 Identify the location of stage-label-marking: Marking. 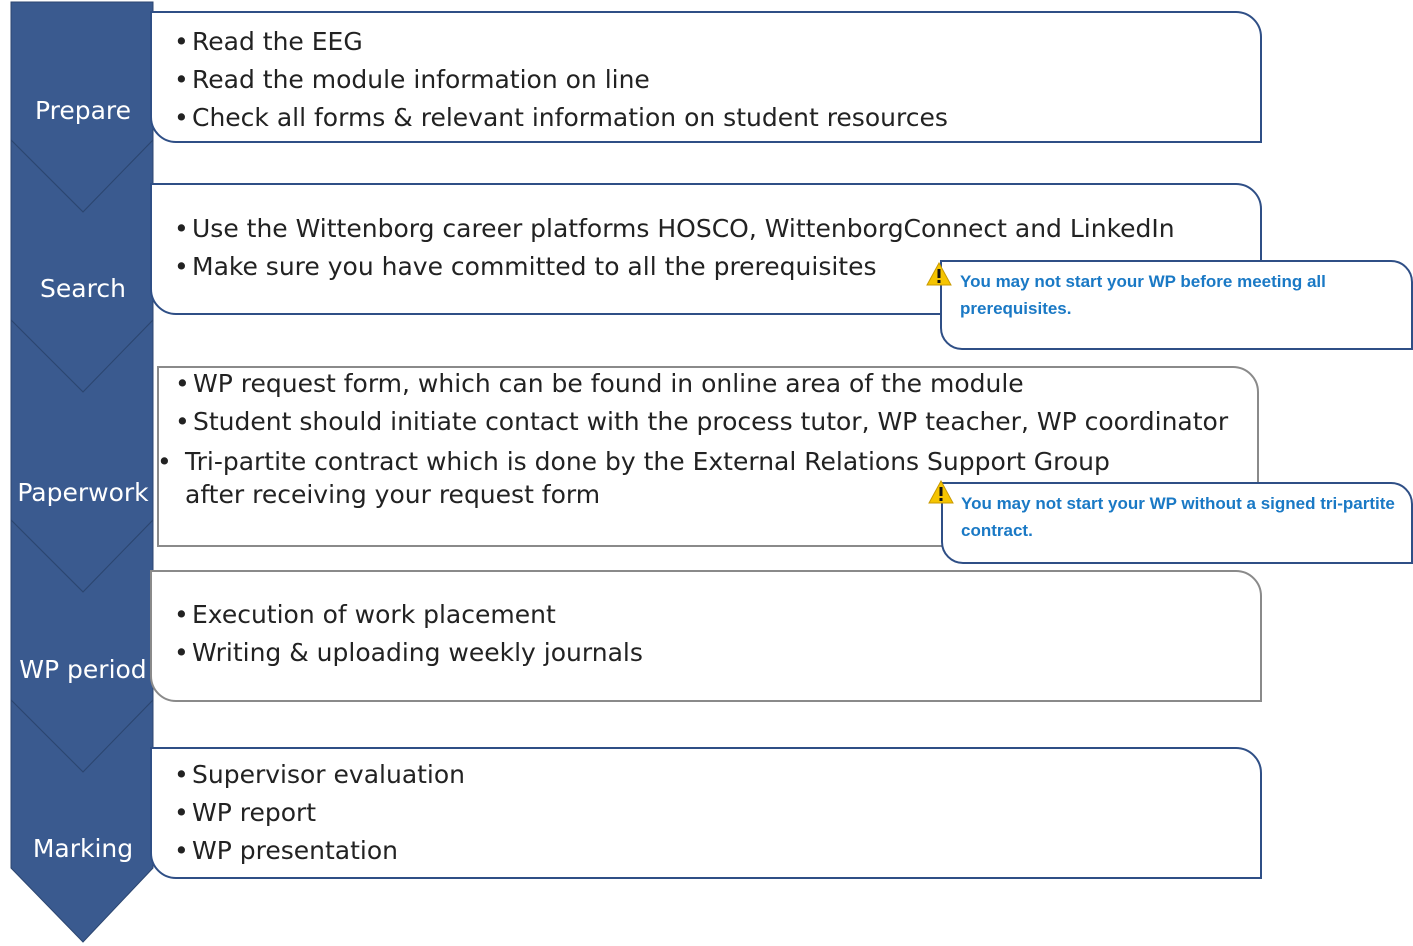
(83, 848).